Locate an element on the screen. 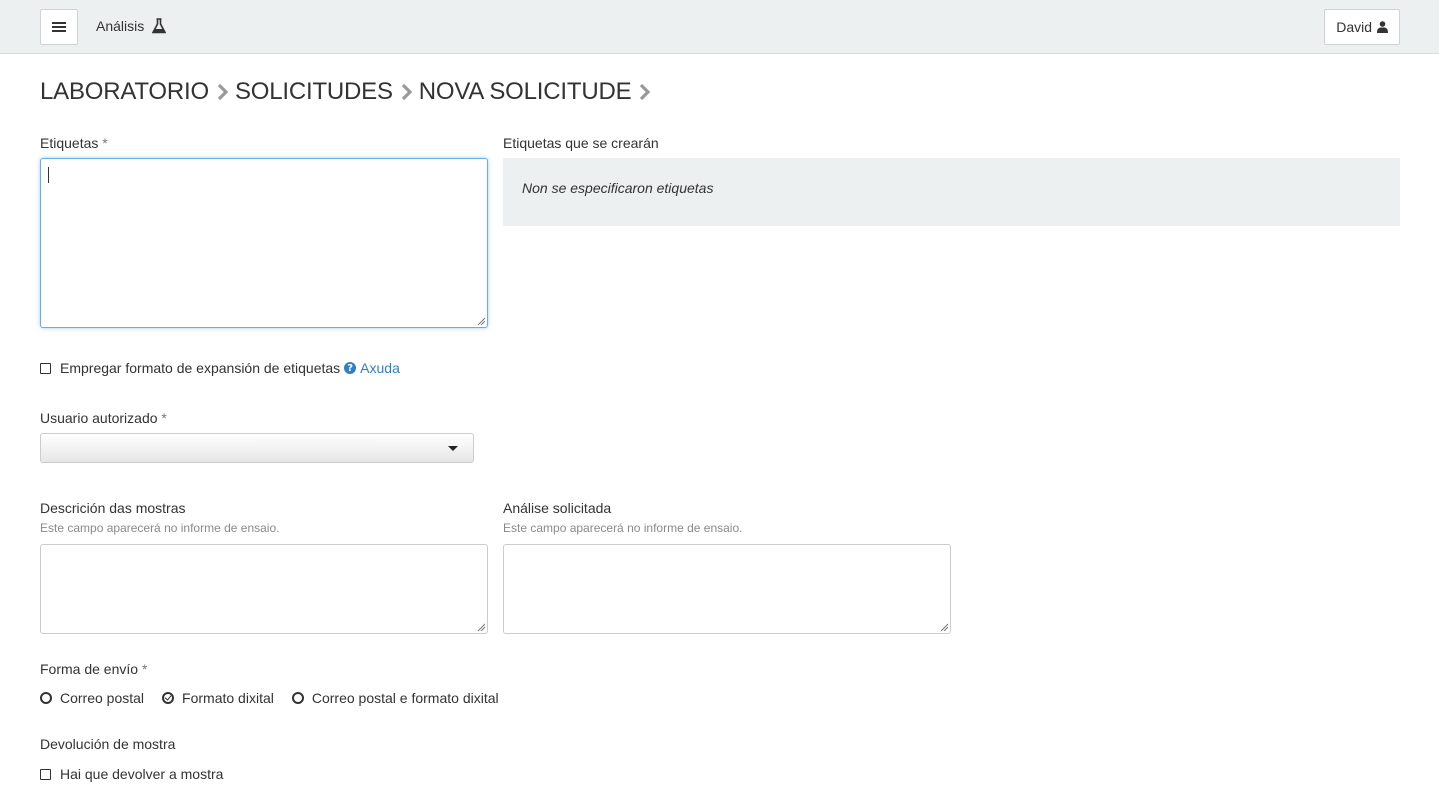 The height and width of the screenshot is (787, 1439). labels-preview-empty-text: Non se especificaron etiquetas is located at coordinates (618, 188).